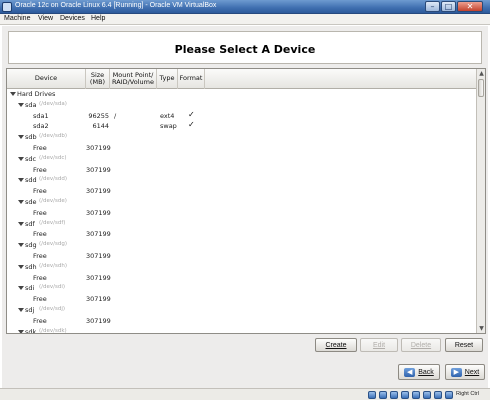 Image resolution: width=490 pixels, height=400 pixels. Describe the element at coordinates (53, 330) in the screenshot. I see `disk-path: (/dev/sdk)` at that location.